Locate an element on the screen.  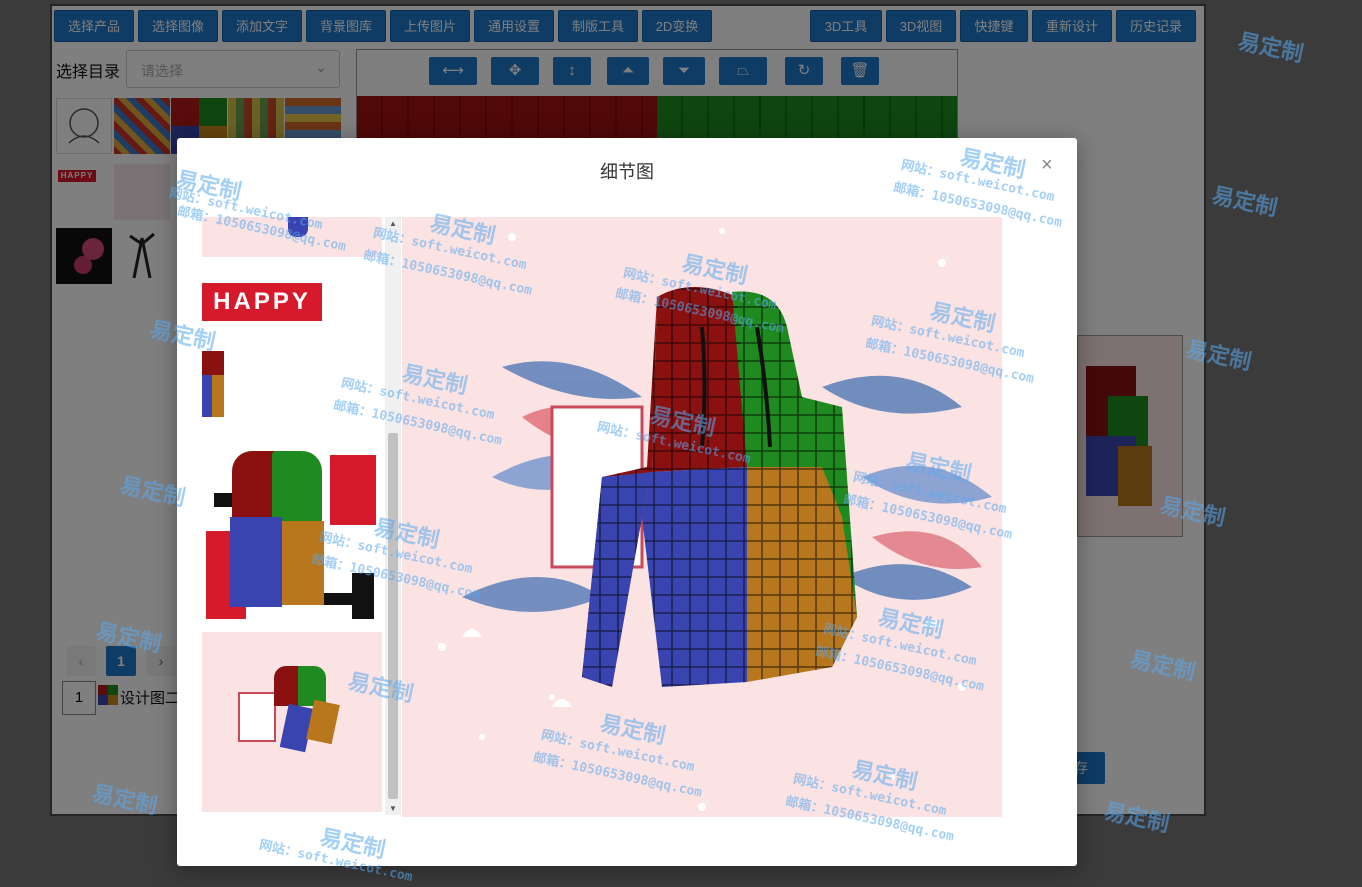
happy-text: HAPPY is located at coordinates (262, 302).